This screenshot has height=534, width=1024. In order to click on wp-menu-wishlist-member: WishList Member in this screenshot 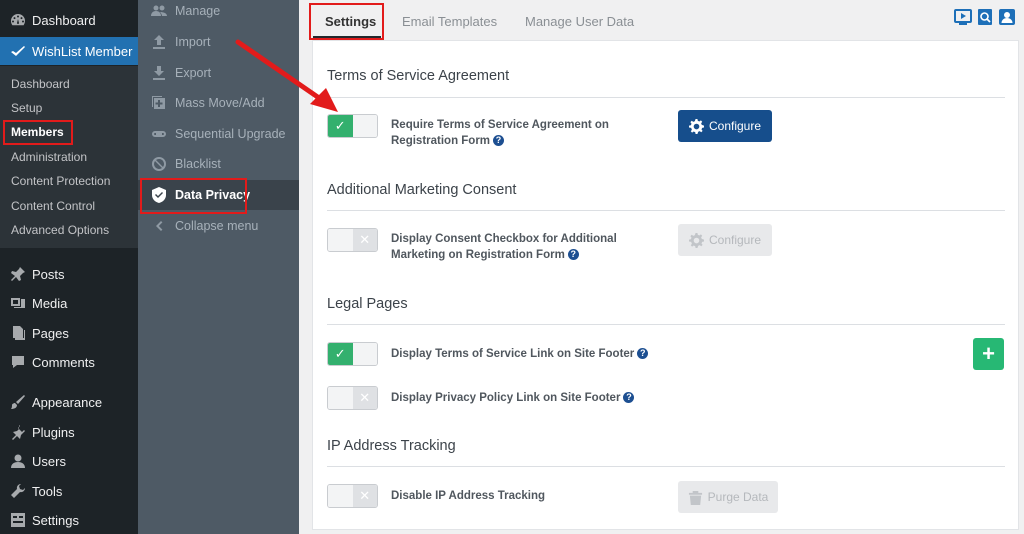, I will do `click(69, 51)`.